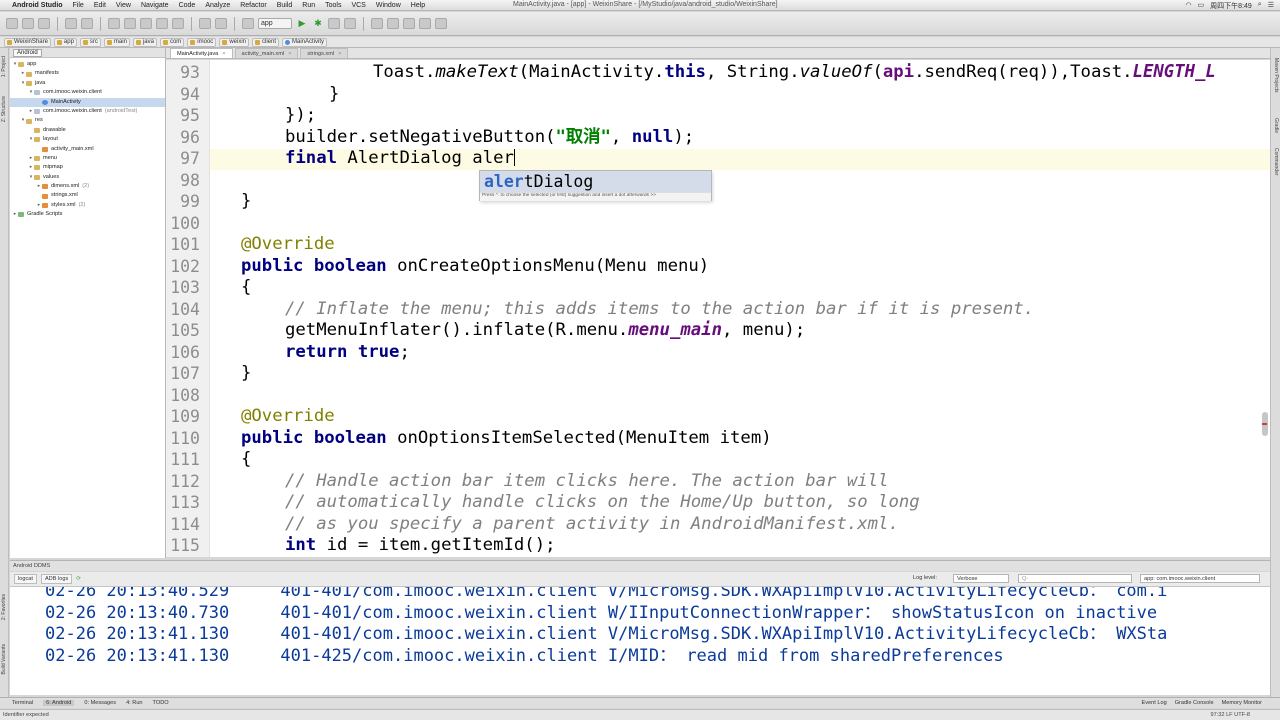 The image size is (1280, 720). I want to click on tab-strings-xml: strings.xml ×, so click(324, 53).